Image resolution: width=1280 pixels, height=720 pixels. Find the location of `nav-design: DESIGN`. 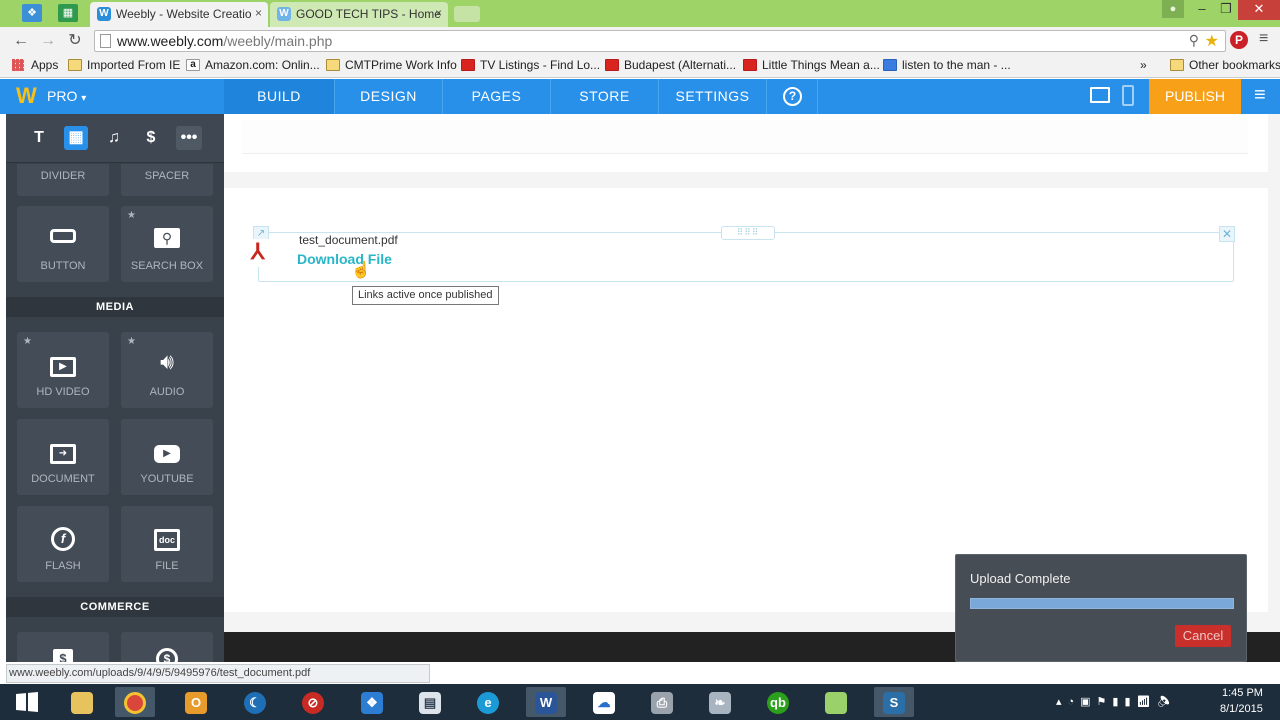

nav-design: DESIGN is located at coordinates (388, 96).